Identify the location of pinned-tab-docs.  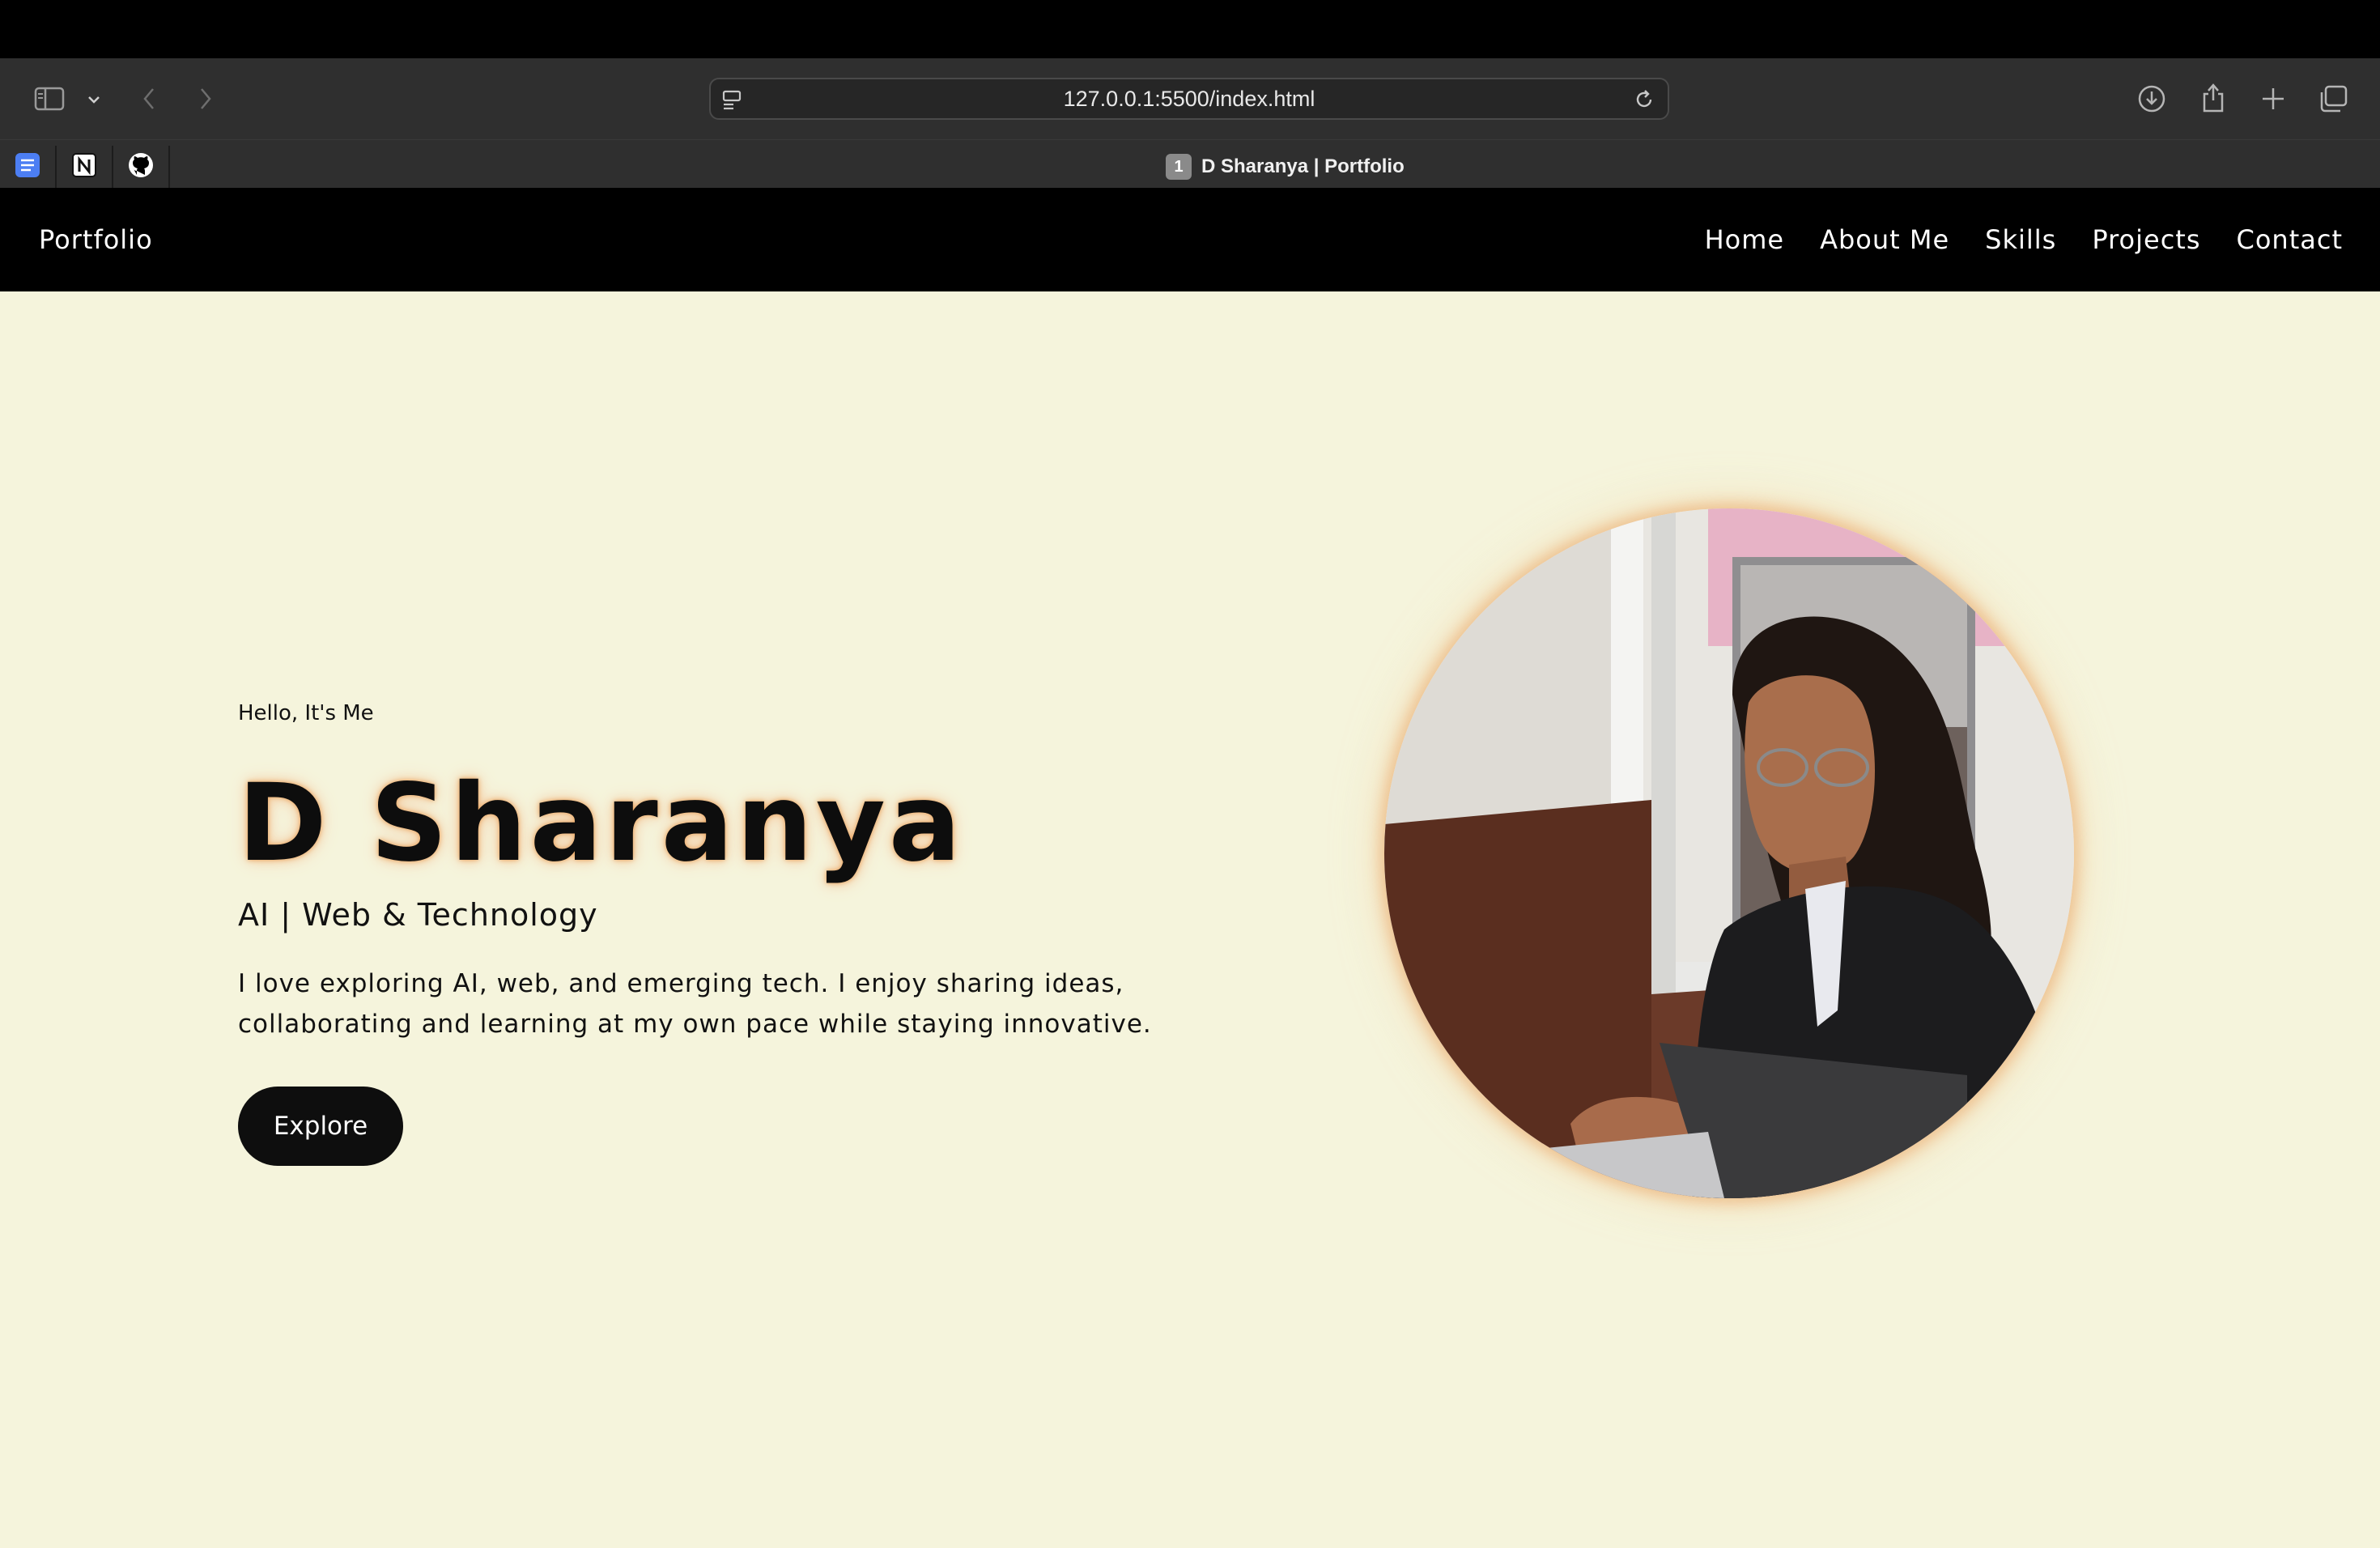
(29, 167).